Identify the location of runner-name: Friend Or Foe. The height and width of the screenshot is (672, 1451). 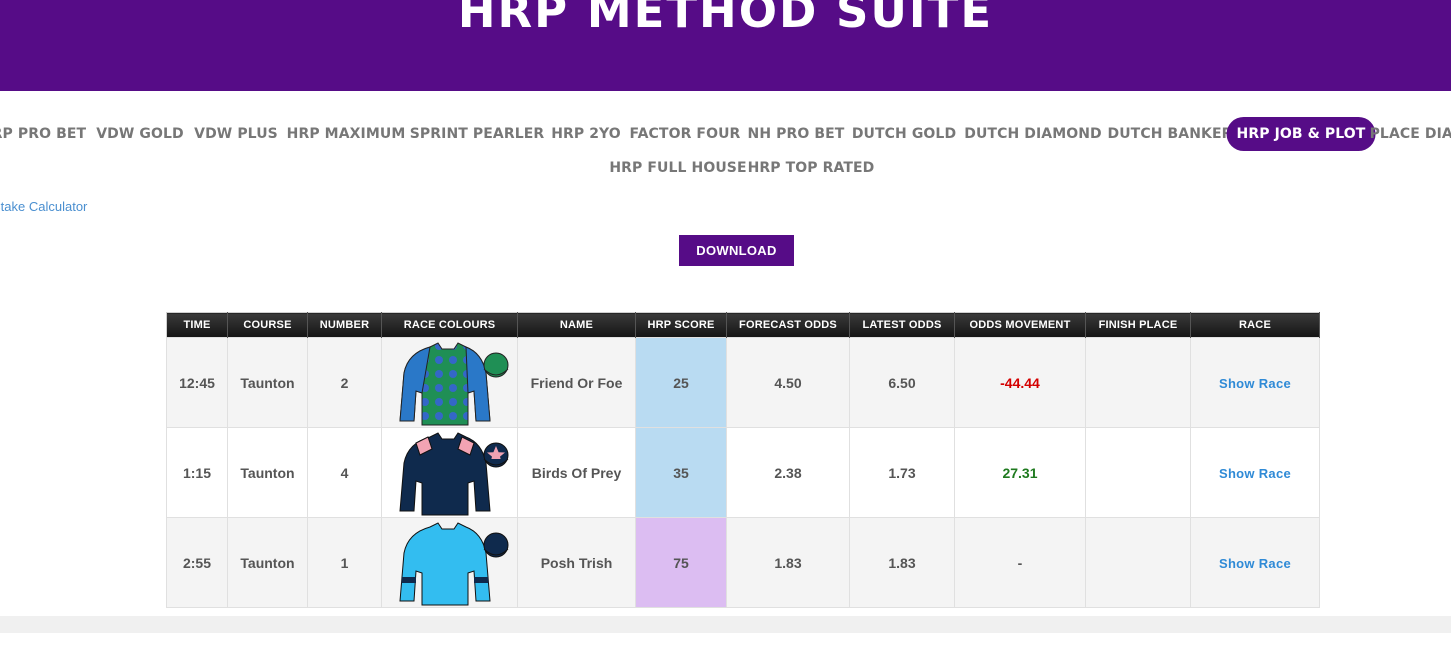
(576, 382).